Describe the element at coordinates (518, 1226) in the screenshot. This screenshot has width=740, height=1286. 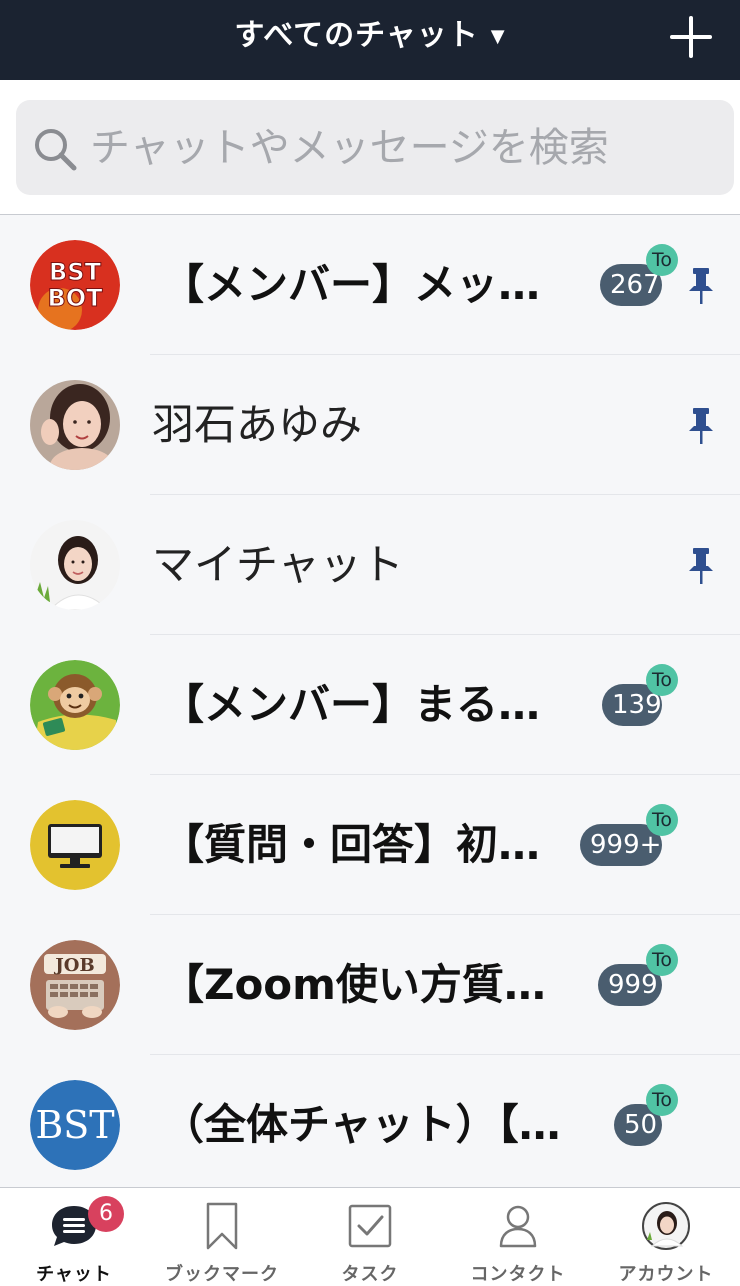
I see `contact-person-icon` at that location.